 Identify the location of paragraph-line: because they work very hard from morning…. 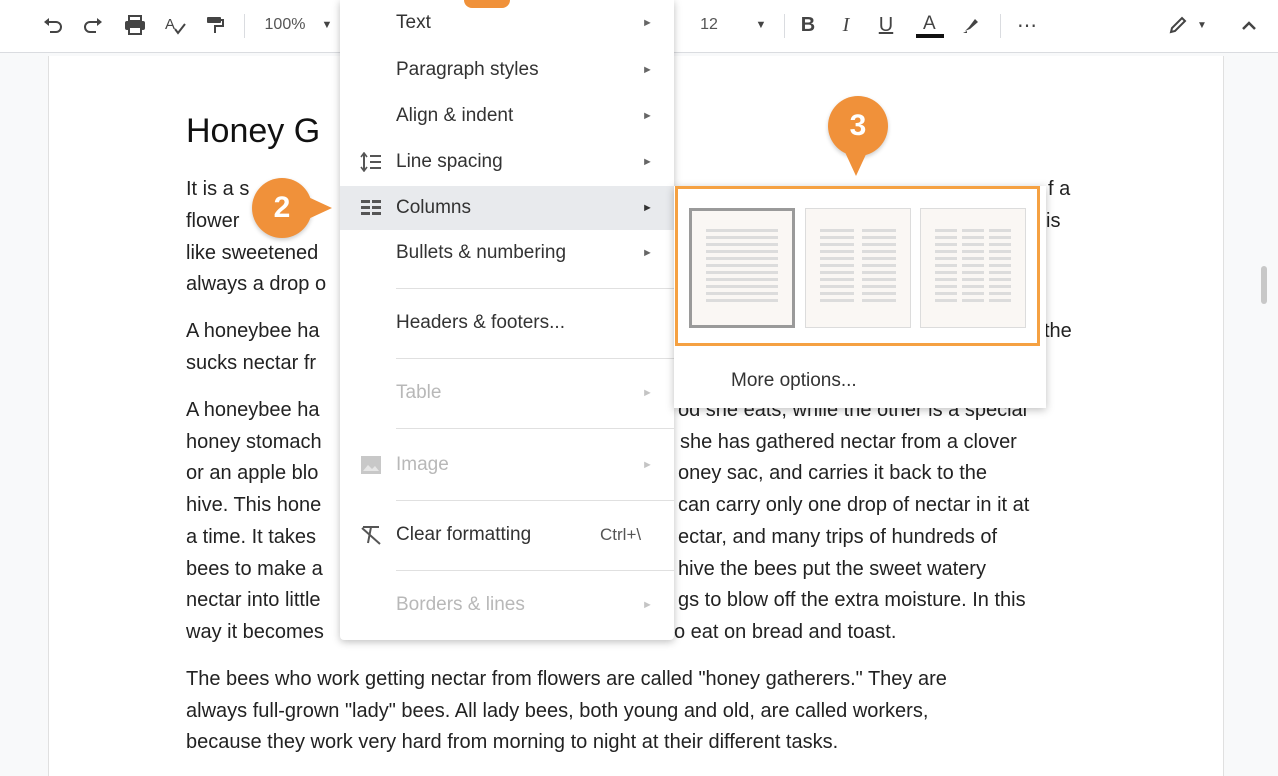
(512, 742).